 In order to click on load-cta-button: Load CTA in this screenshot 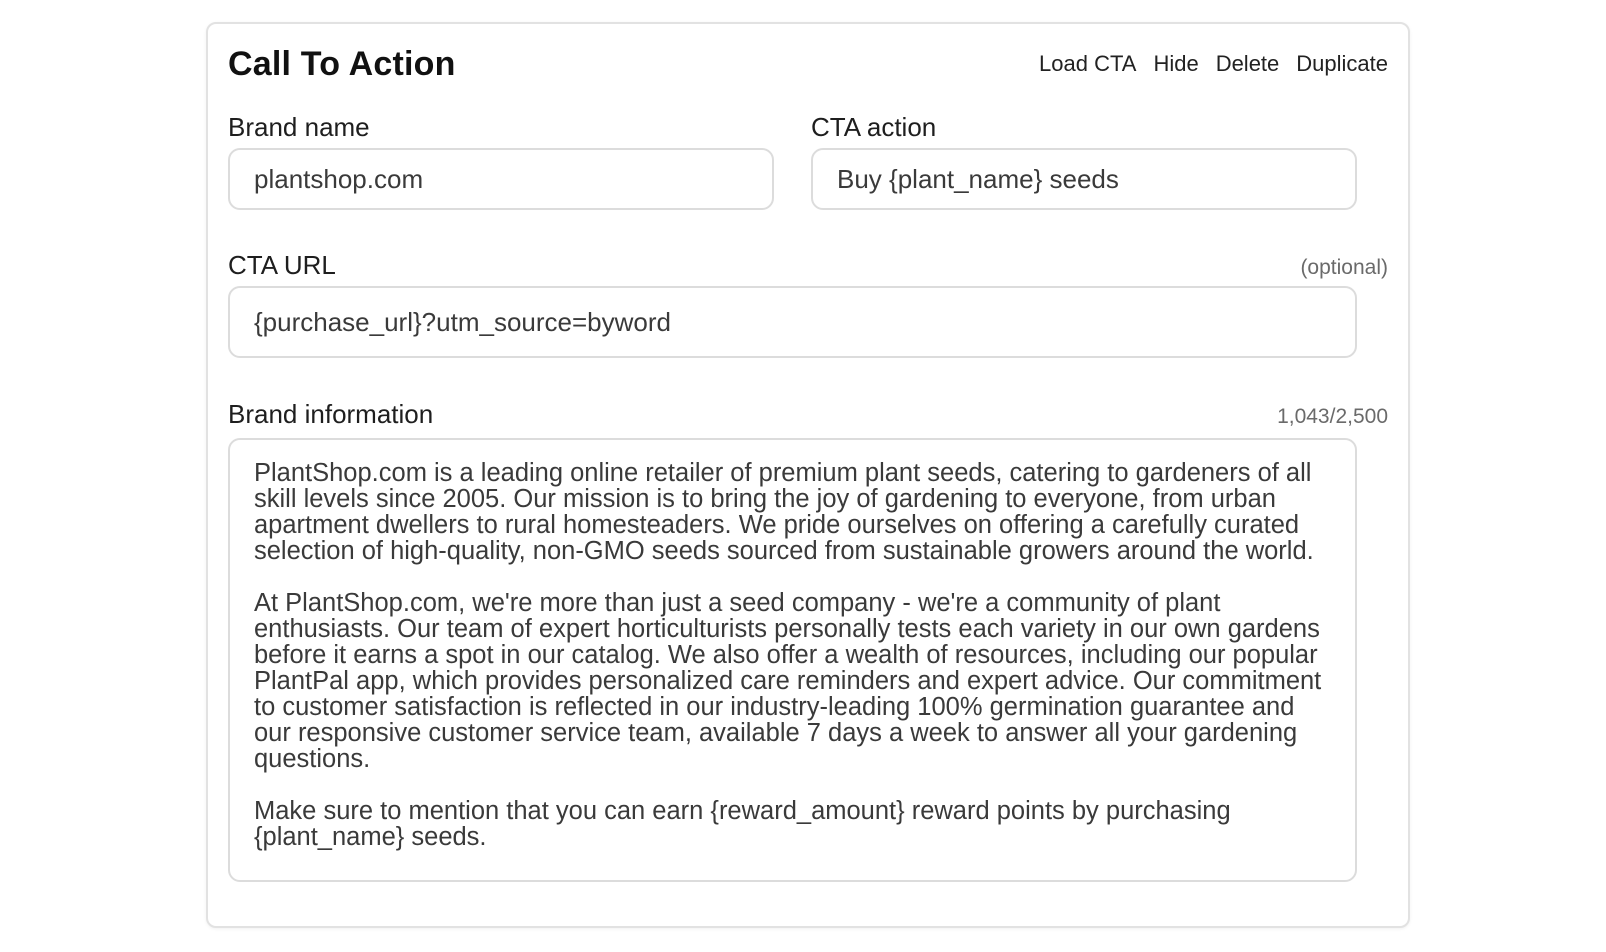, I will do `click(1087, 64)`.